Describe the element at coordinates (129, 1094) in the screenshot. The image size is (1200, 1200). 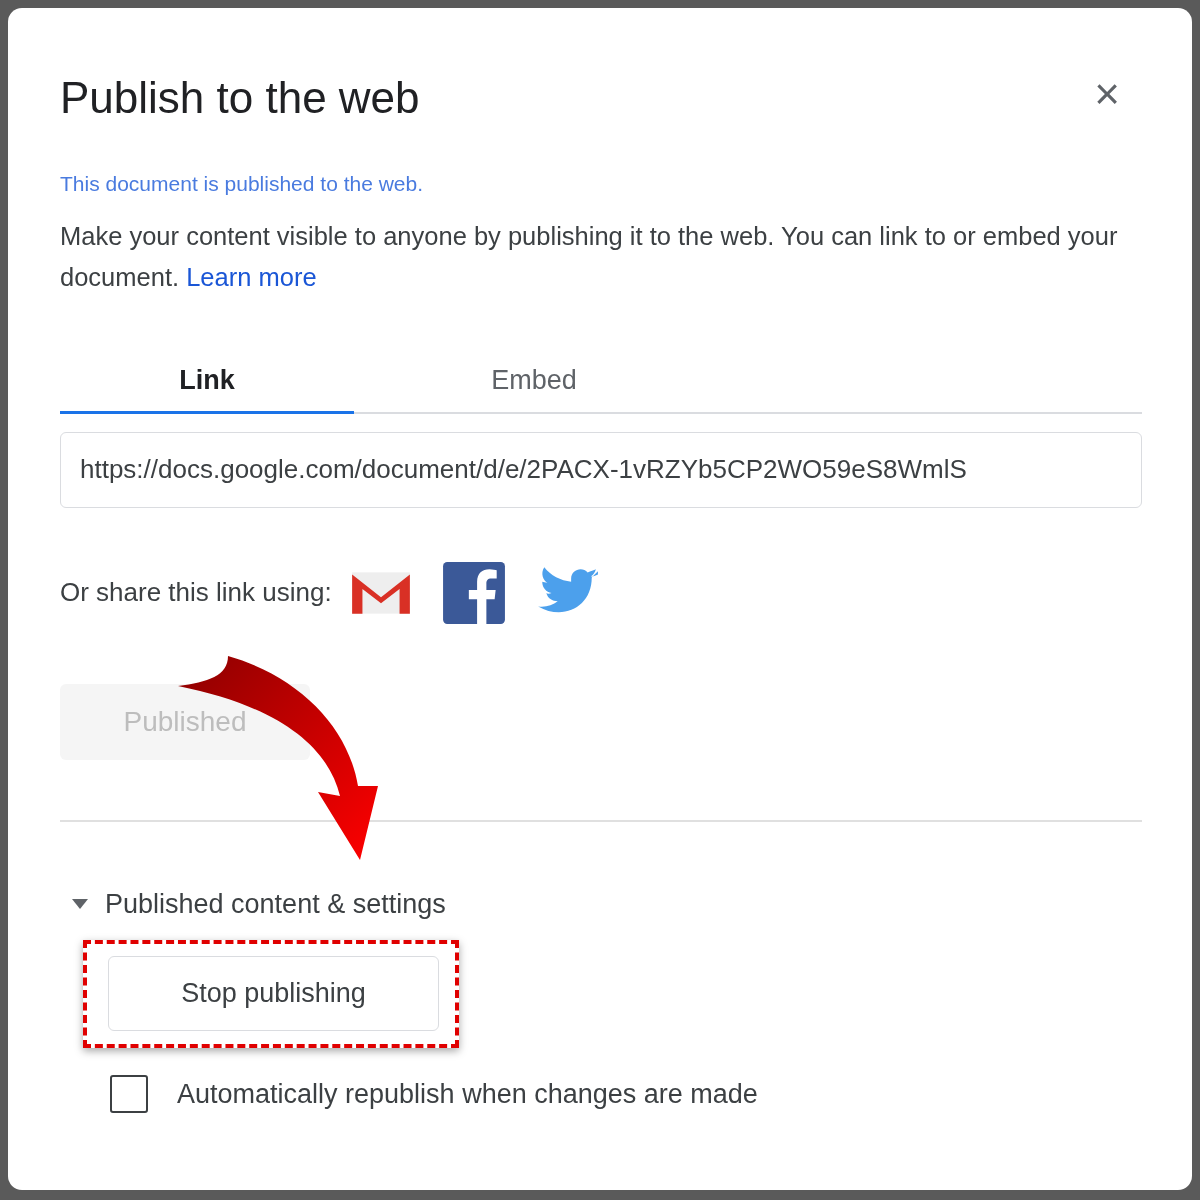
I see `checkbox` at that location.